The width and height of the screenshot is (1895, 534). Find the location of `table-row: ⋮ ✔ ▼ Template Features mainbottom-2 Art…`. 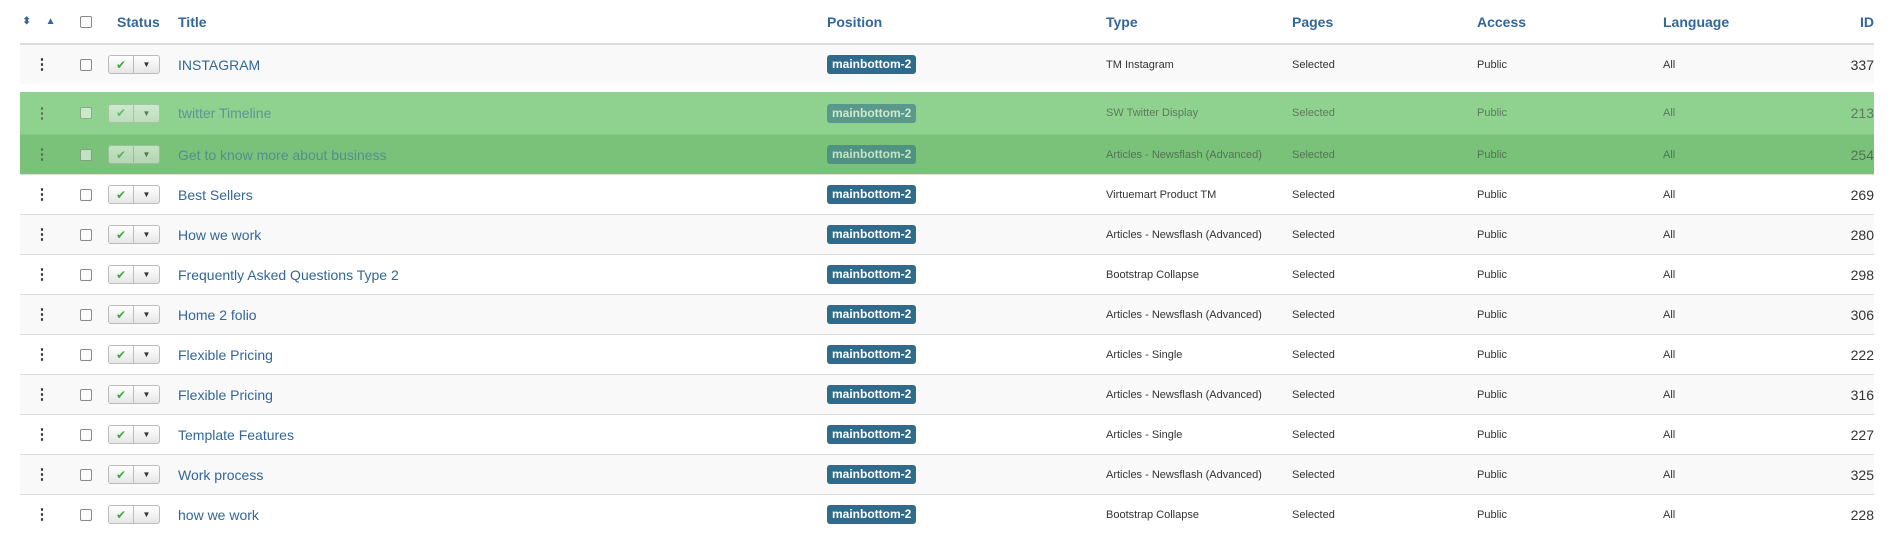

table-row: ⋮ ✔ ▼ Template Features mainbottom-2 Art… is located at coordinates (947, 434).